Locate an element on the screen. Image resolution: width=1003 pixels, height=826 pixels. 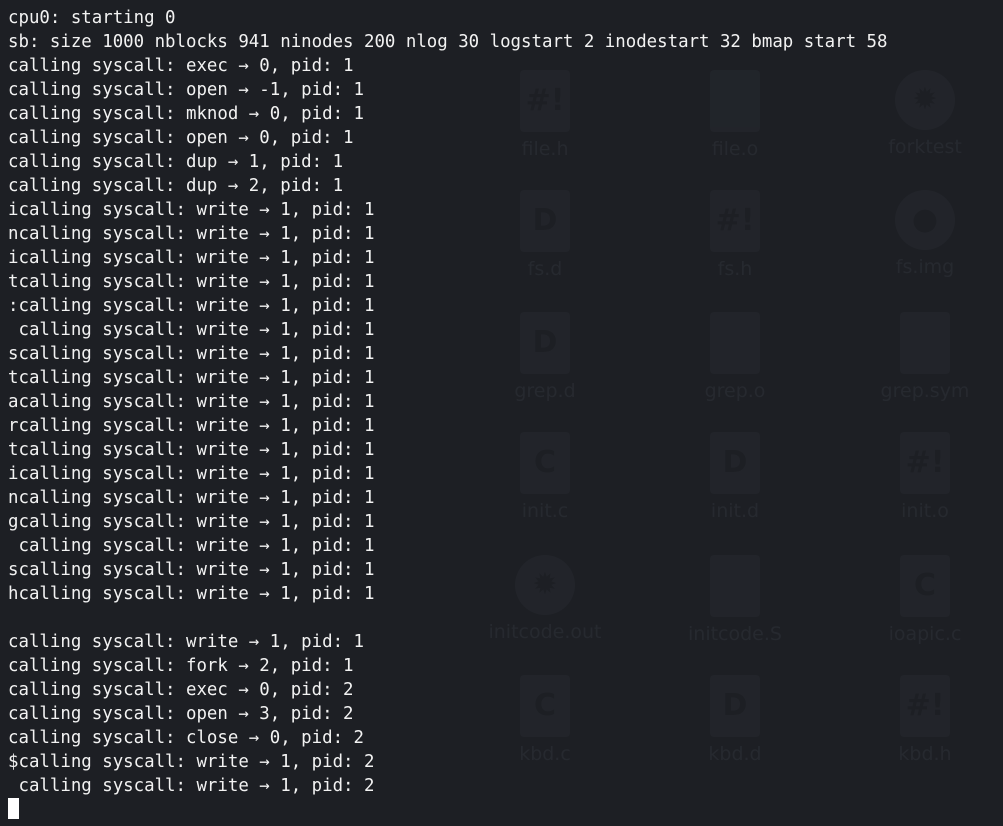
terminal-line: rcalling syscall: write → 1, pid: 1 is located at coordinates (191, 426).